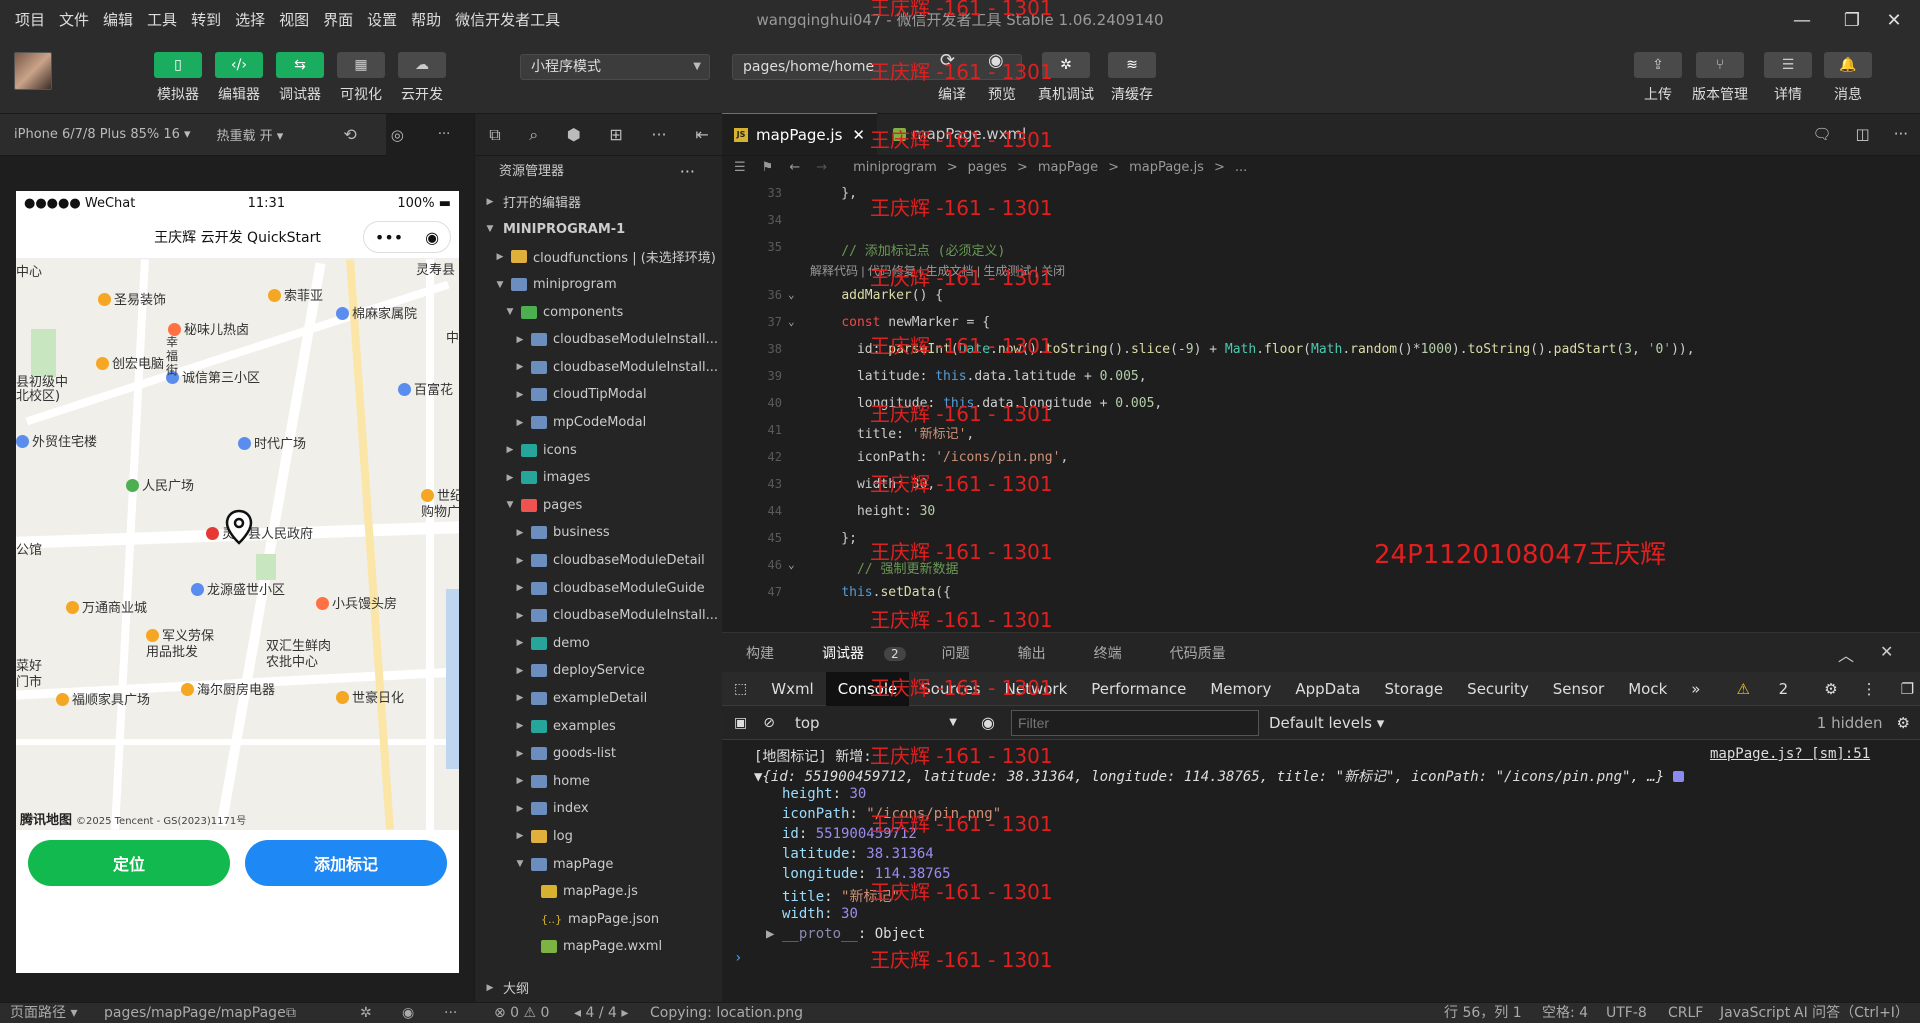 The image size is (1920, 1023). What do you see at coordinates (408, 1013) in the screenshot?
I see `preview-icon: ◉` at bounding box center [408, 1013].